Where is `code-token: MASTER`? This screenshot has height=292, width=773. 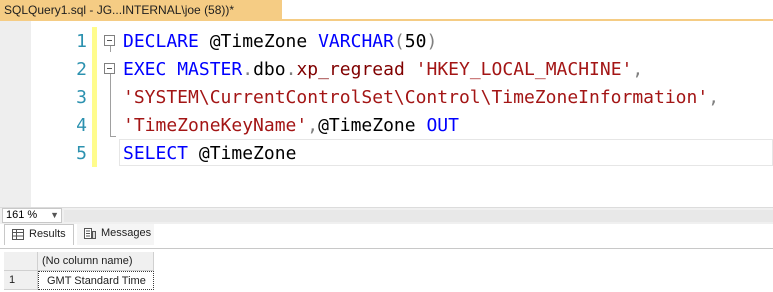
code-token: MASTER is located at coordinates (210, 69).